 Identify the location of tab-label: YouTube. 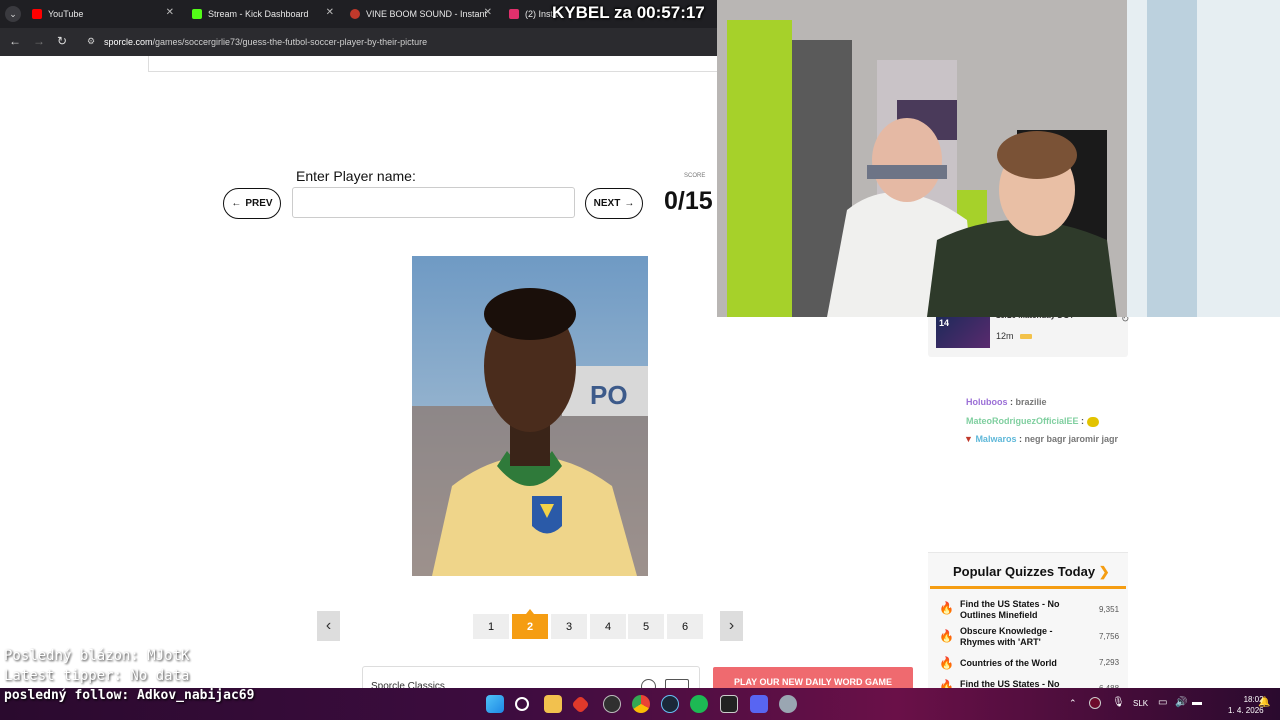
(66, 14).